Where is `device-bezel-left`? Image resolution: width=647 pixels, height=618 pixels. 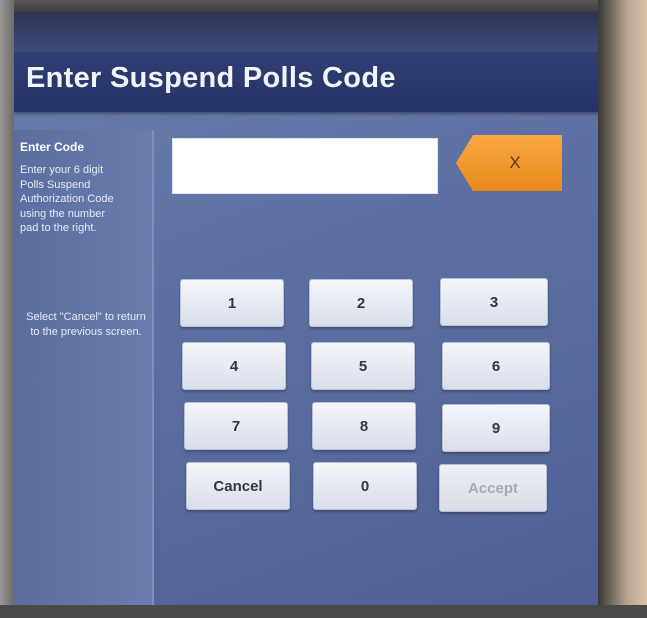
device-bezel-left is located at coordinates (7, 309).